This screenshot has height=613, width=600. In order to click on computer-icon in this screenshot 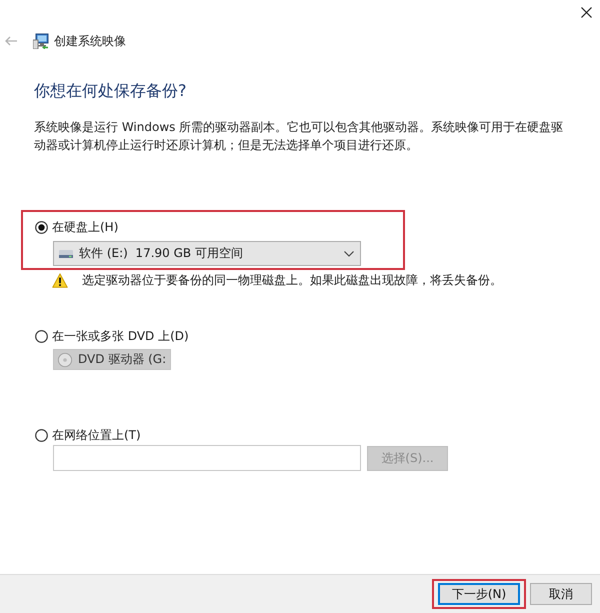, I will do `click(41, 41)`.